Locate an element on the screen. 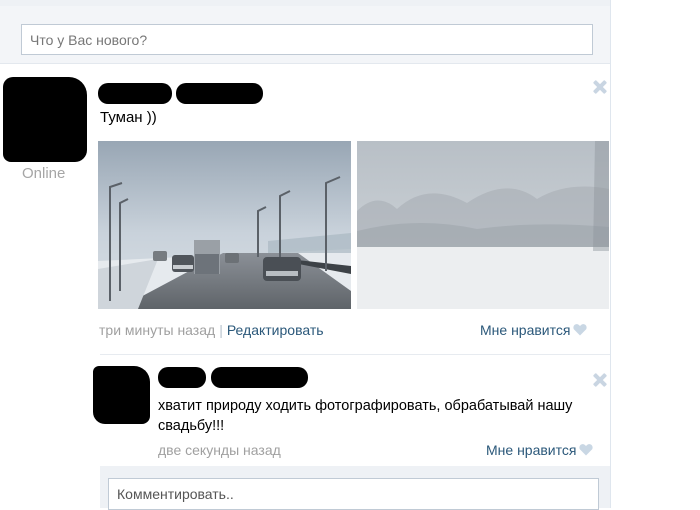 Image resolution: width=700 pixels, height=510 pixels. delete-comment-close-icon is located at coordinates (600, 380).